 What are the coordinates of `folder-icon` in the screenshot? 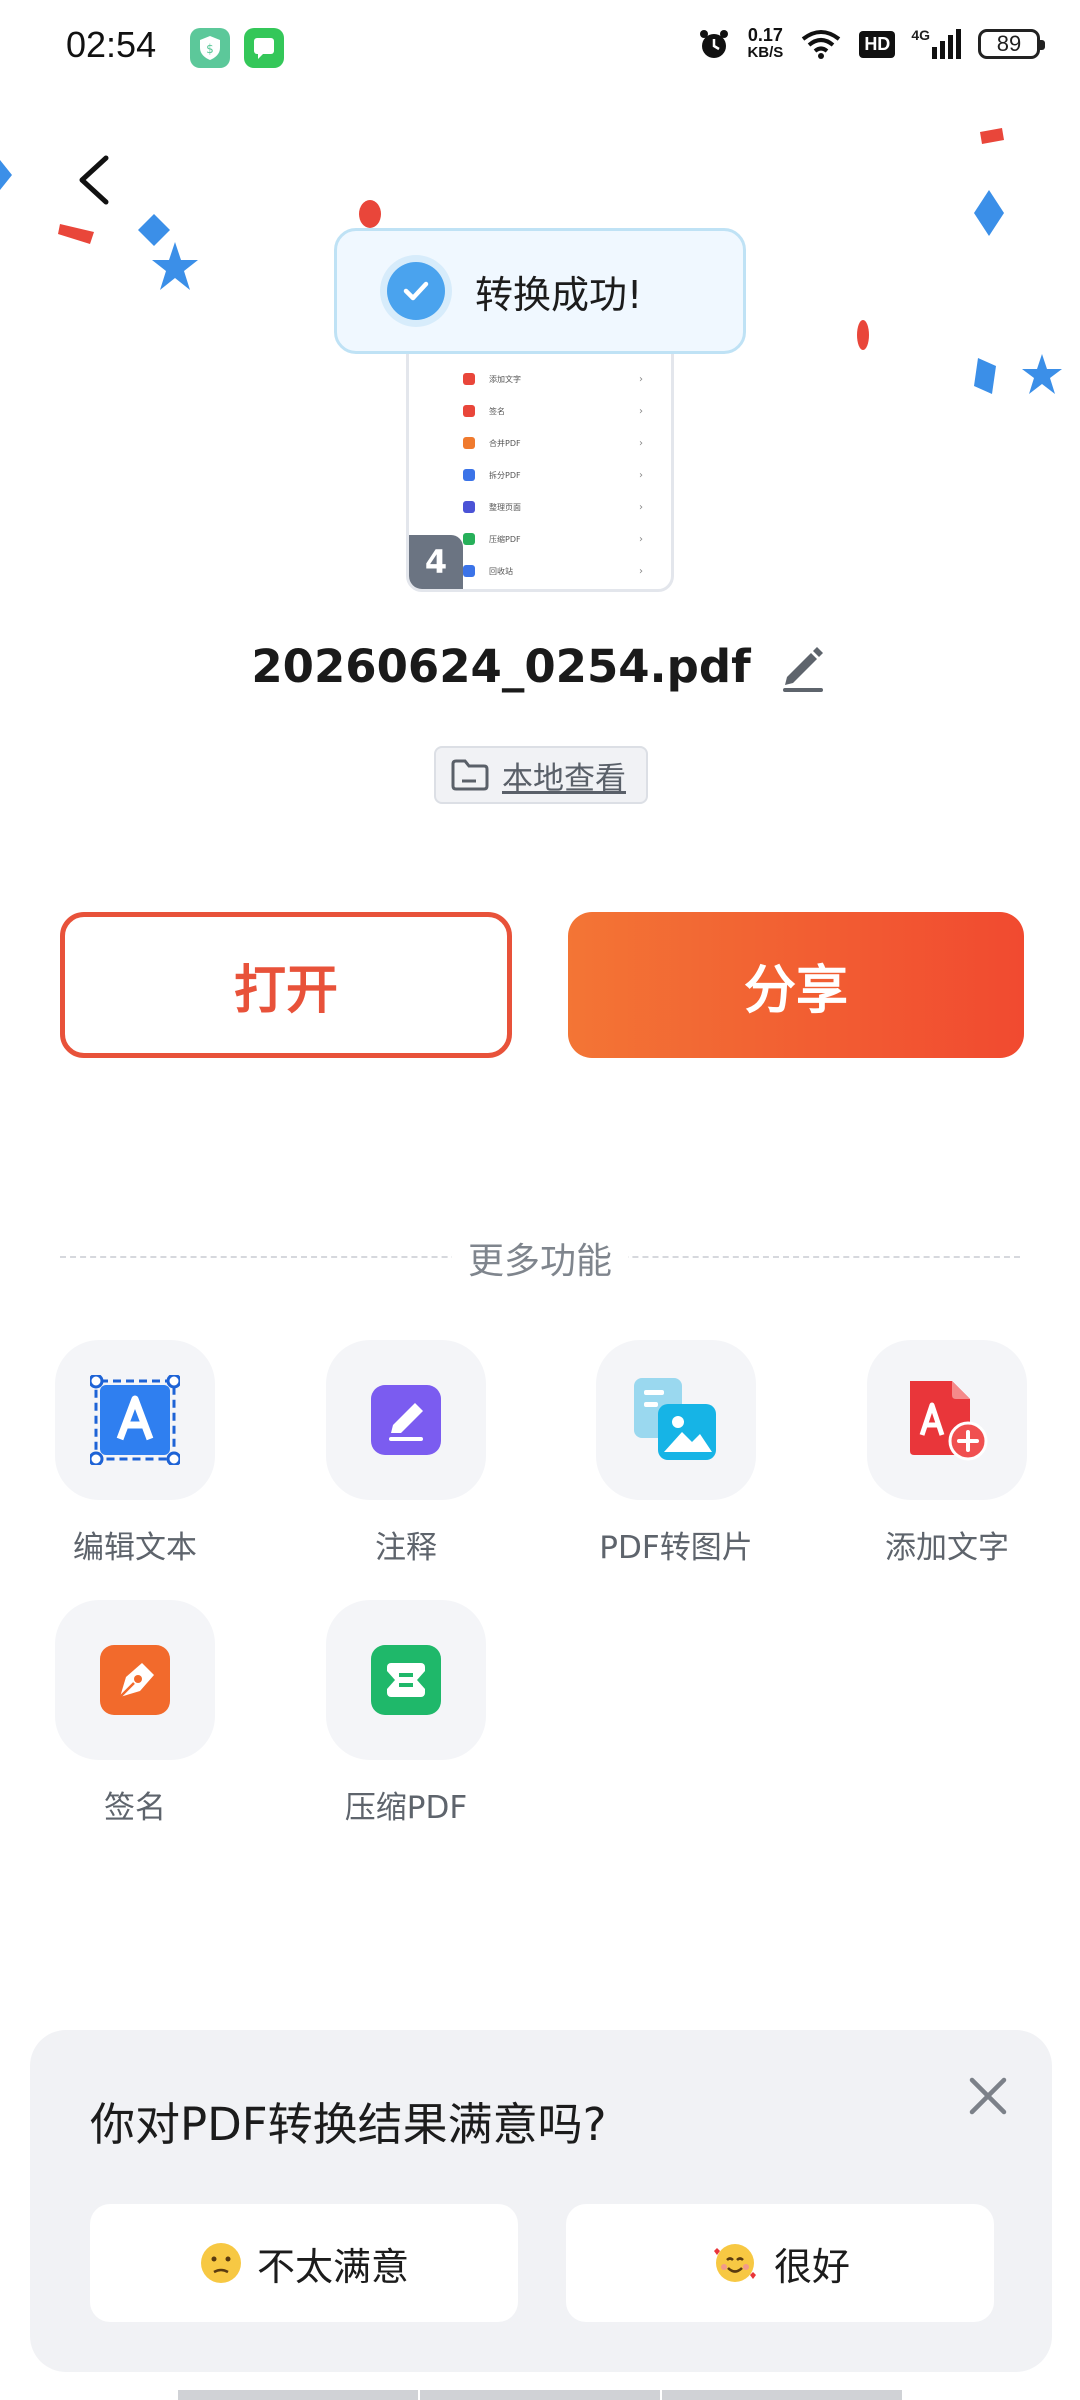 It's located at (470, 775).